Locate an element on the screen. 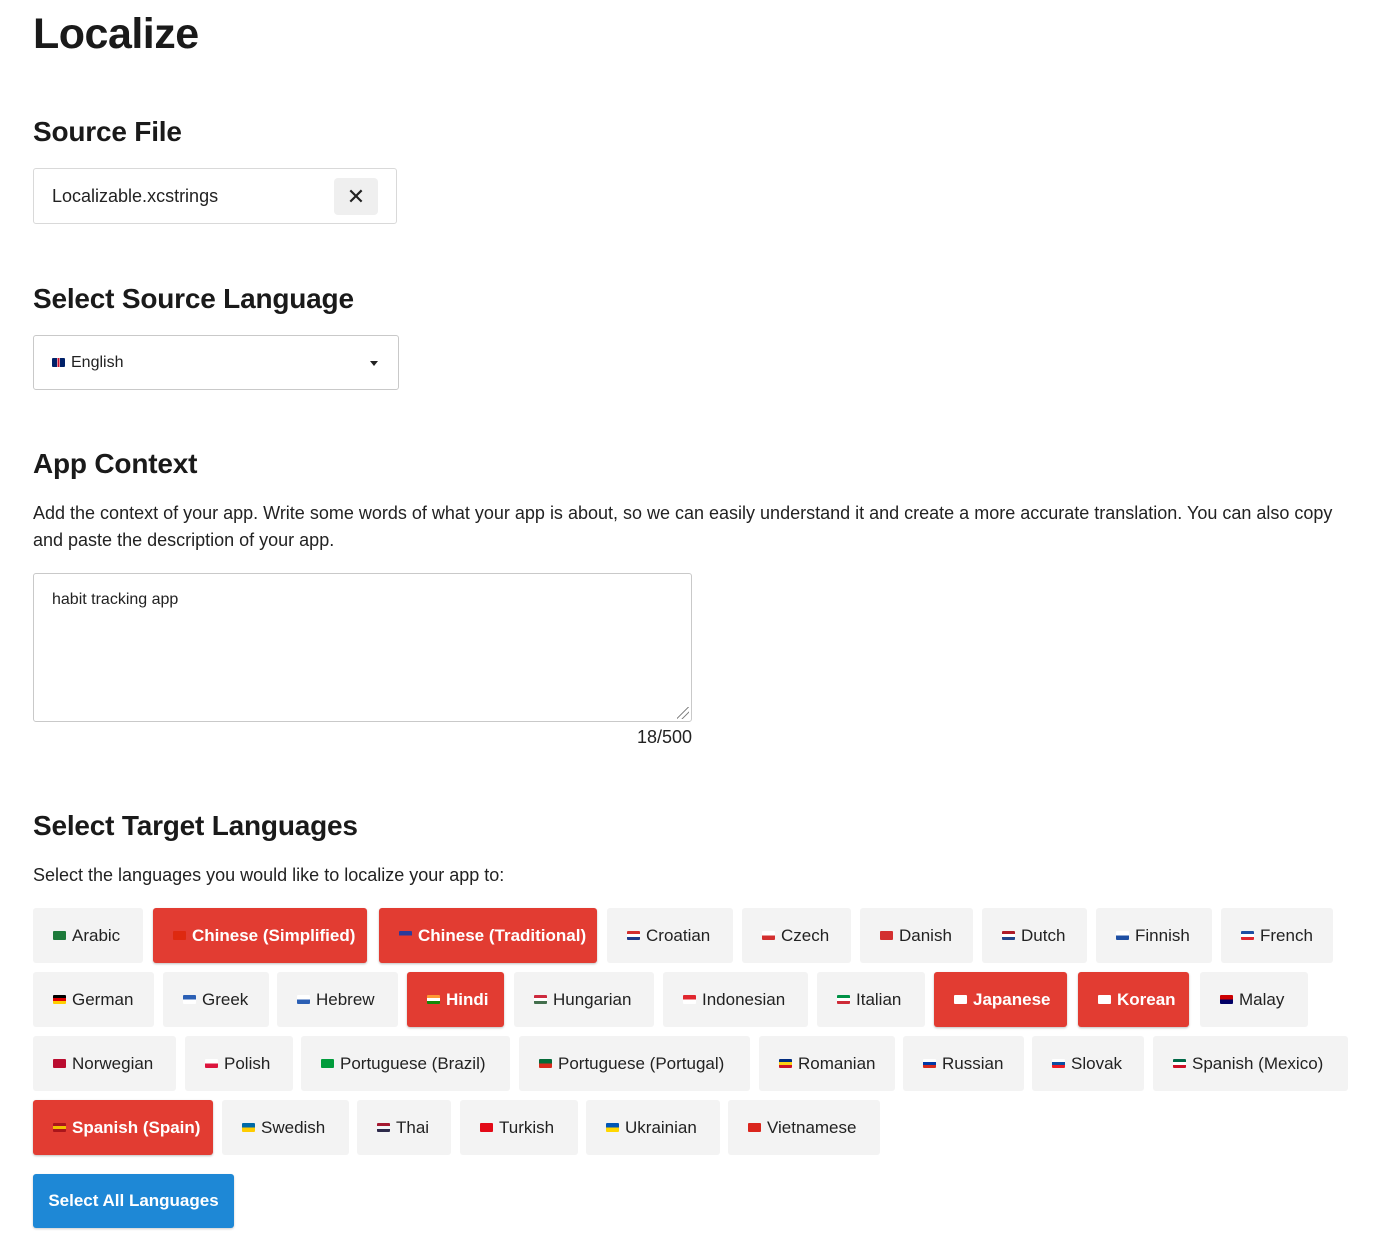 This screenshot has width=1400, height=1255. language-chip-french: French is located at coordinates (1277, 935).